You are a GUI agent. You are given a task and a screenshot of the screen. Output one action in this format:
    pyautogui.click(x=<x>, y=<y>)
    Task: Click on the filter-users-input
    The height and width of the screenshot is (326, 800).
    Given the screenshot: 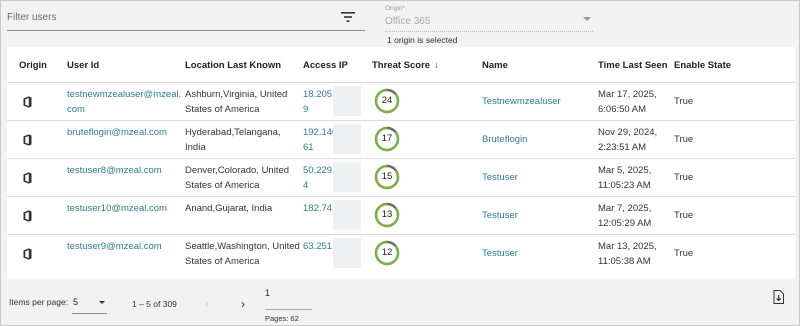 What is the action you would take?
    pyautogui.click(x=167, y=17)
    